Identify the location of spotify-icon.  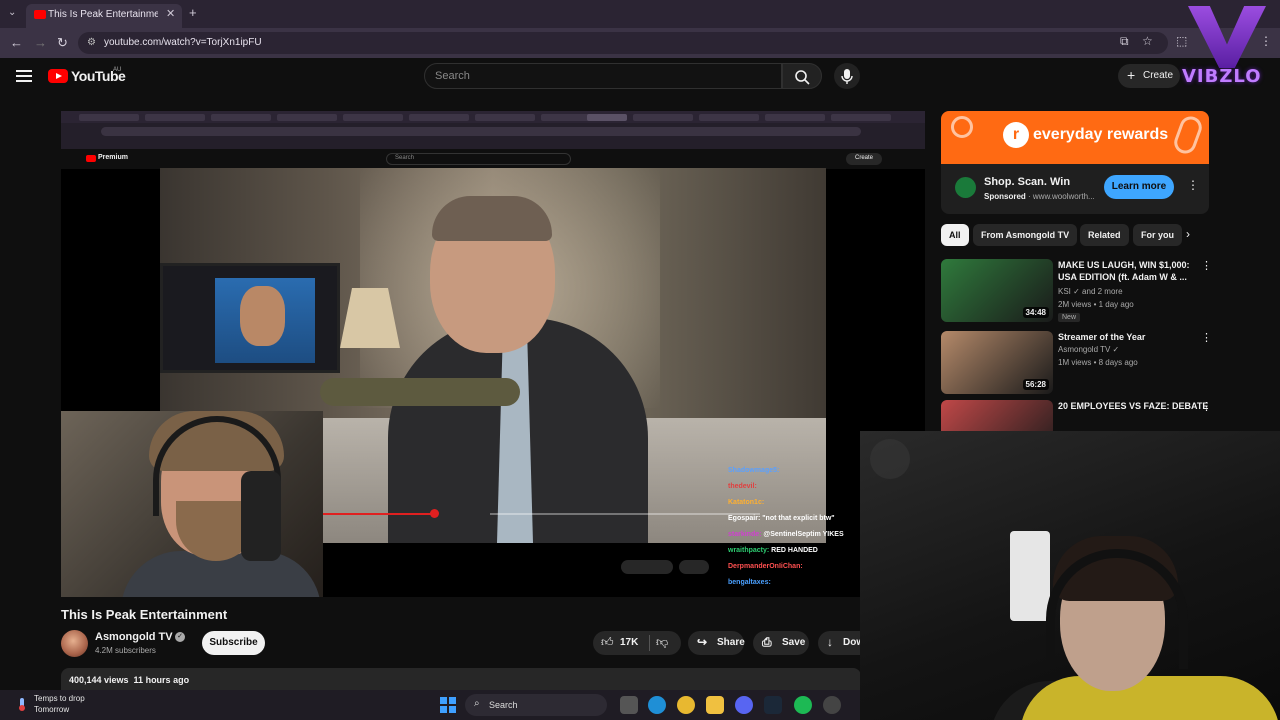
(803, 705).